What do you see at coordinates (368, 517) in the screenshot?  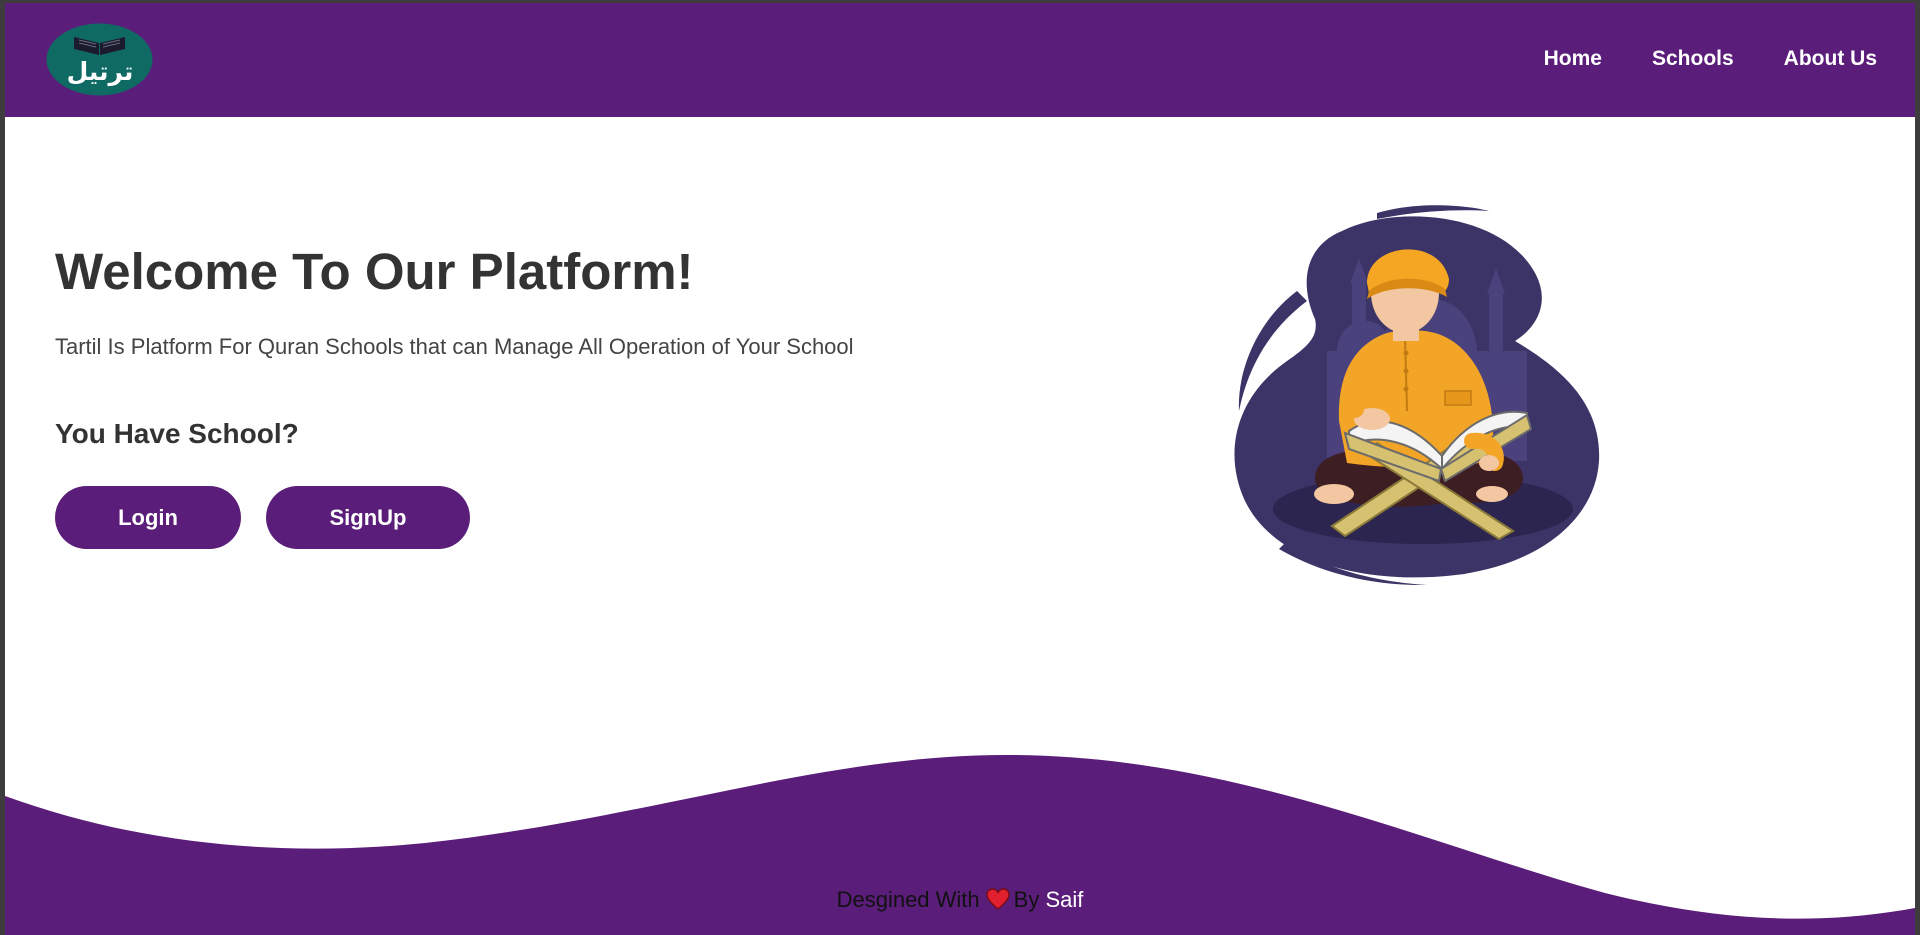 I see `signup-button: SignUp` at bounding box center [368, 517].